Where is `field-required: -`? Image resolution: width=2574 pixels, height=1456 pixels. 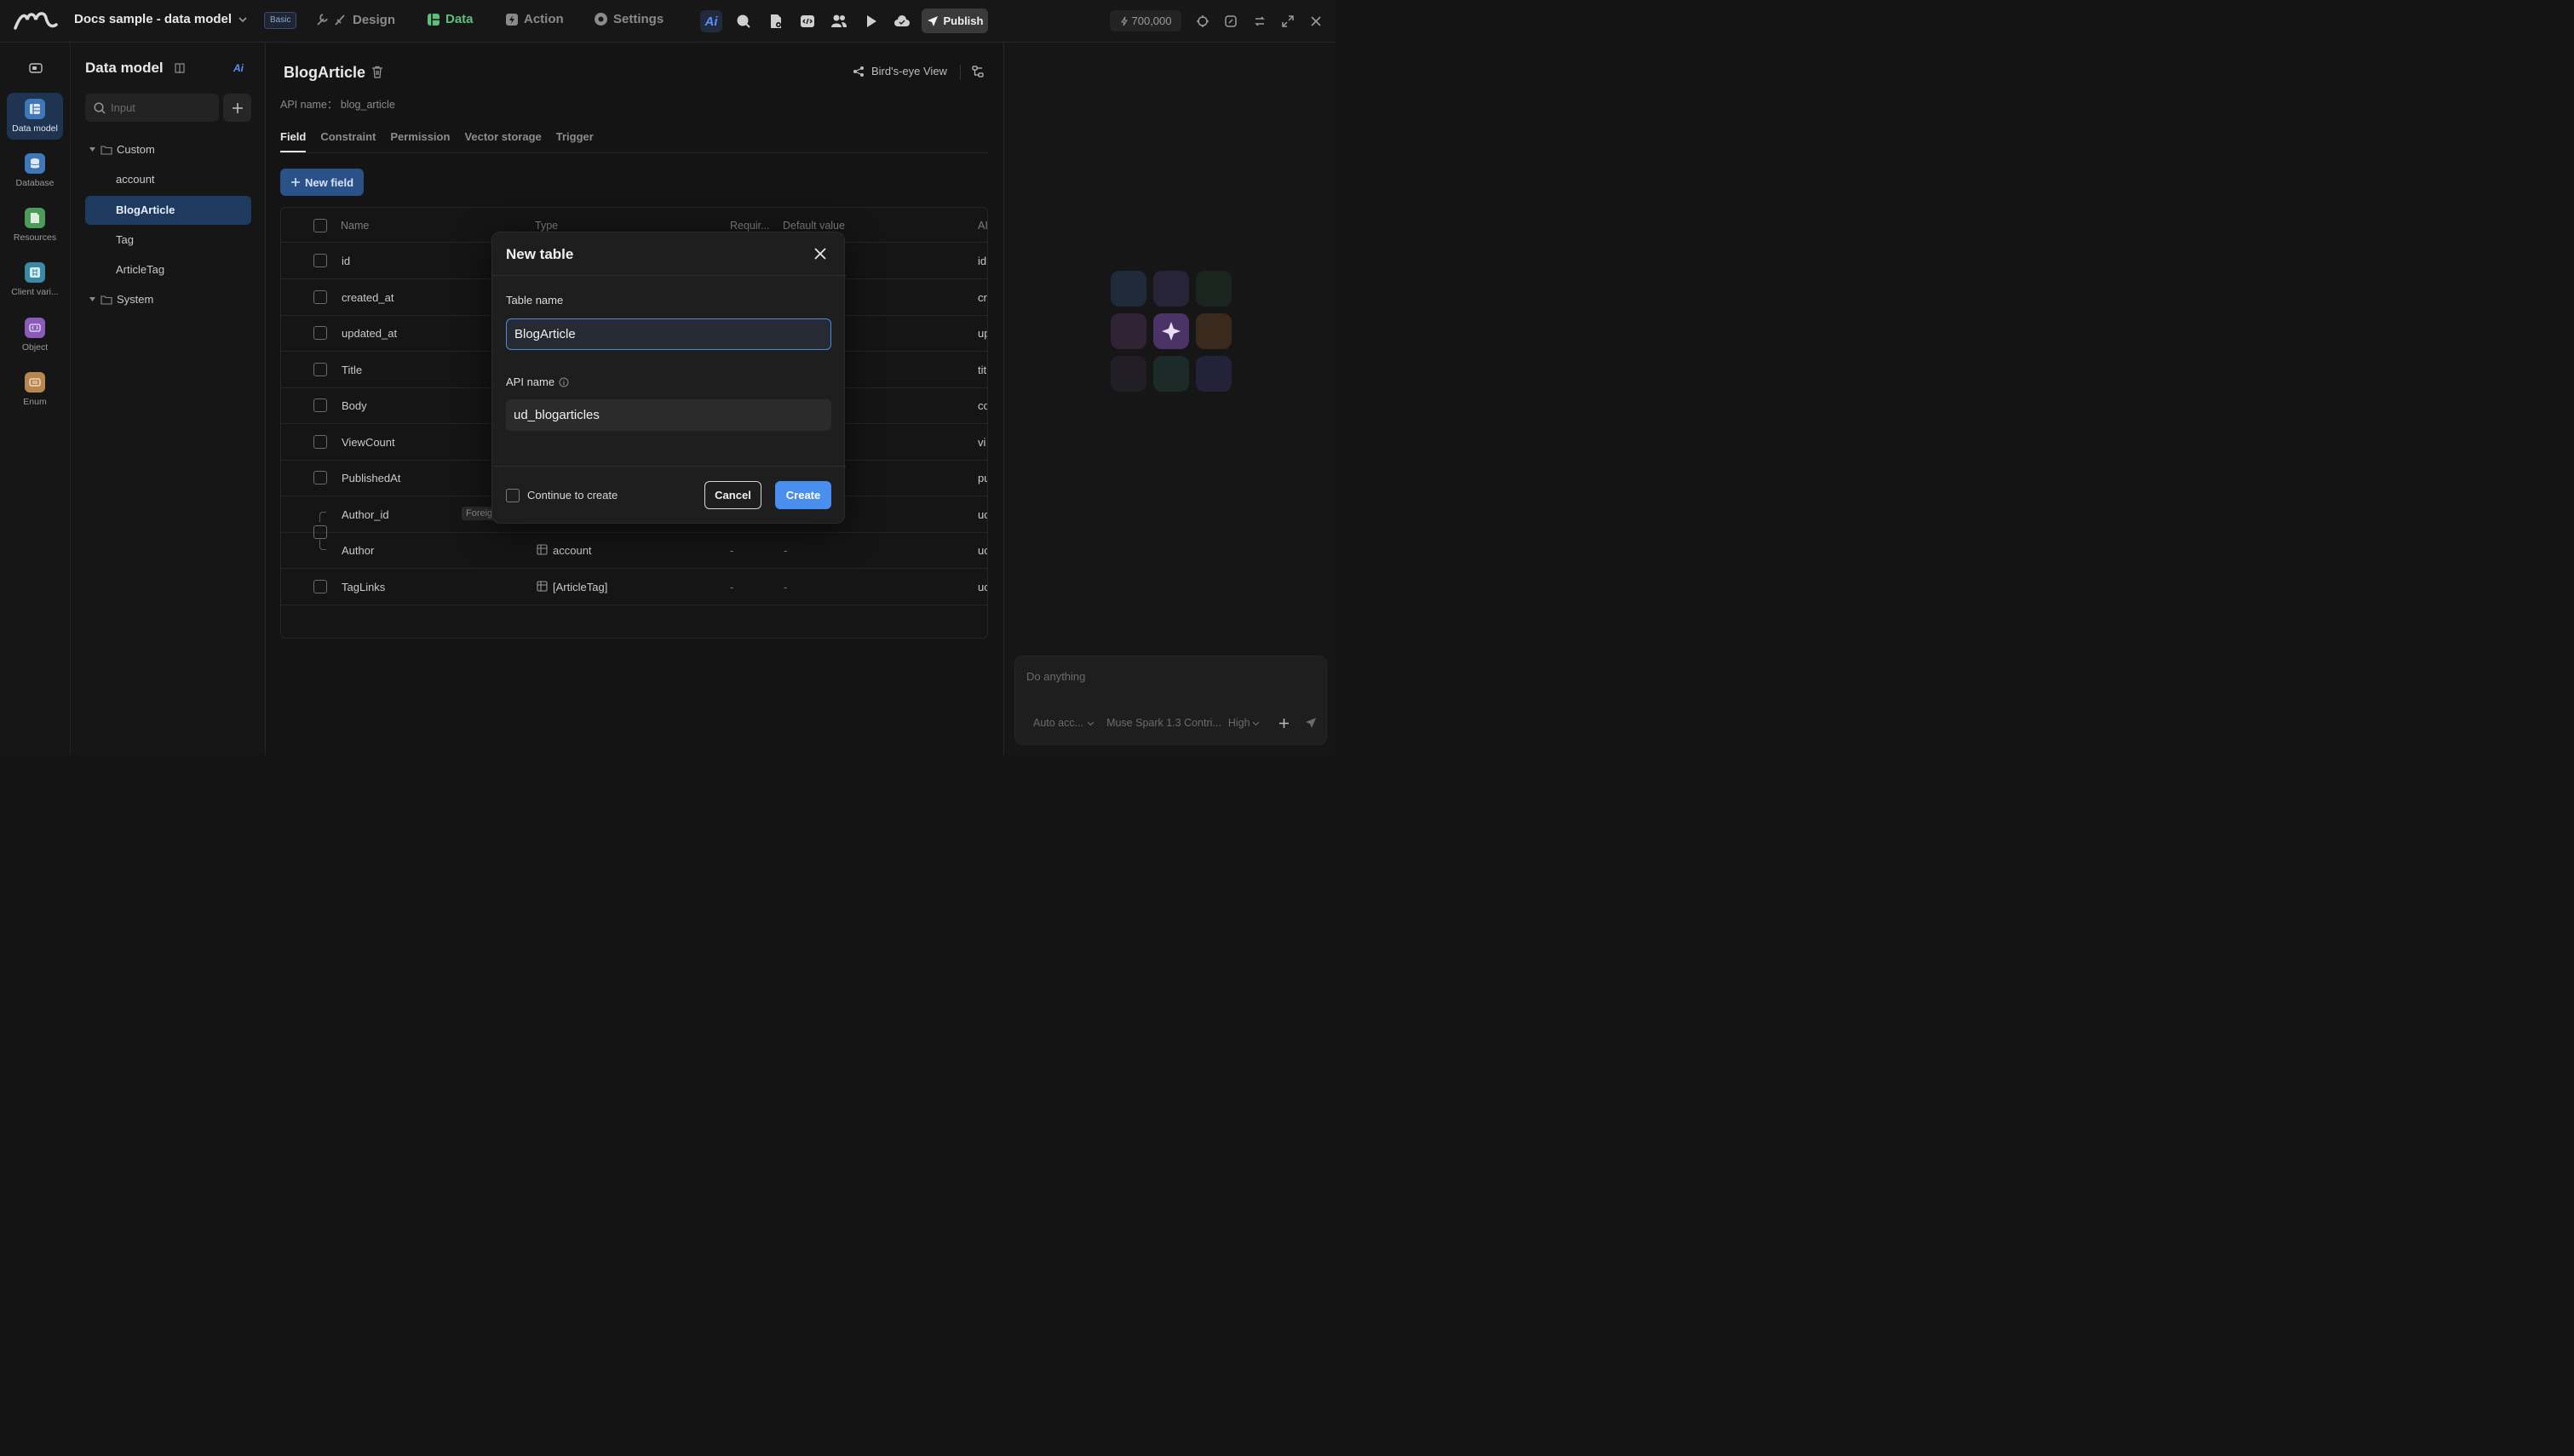 field-required: - is located at coordinates (732, 551).